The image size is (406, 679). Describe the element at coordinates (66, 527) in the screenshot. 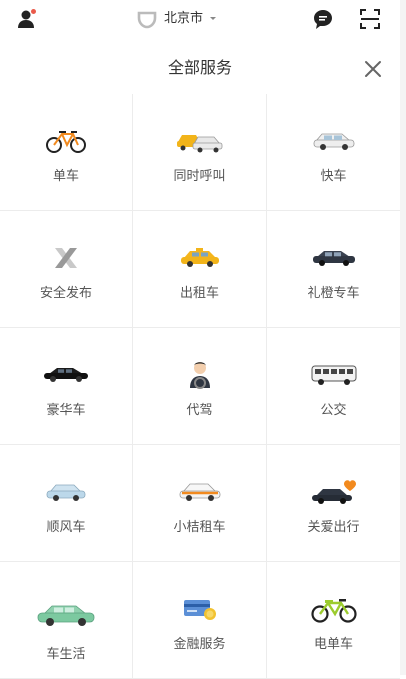

I see `service-label: 顺风车` at that location.